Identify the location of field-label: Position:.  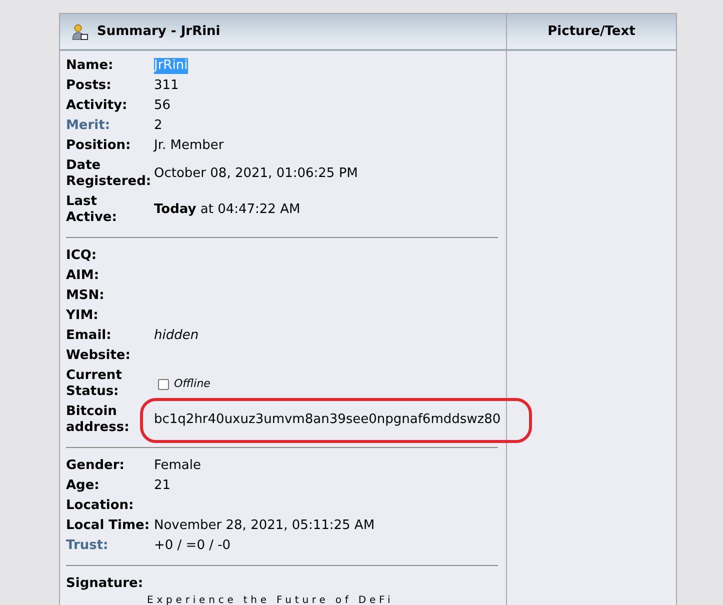
(98, 145).